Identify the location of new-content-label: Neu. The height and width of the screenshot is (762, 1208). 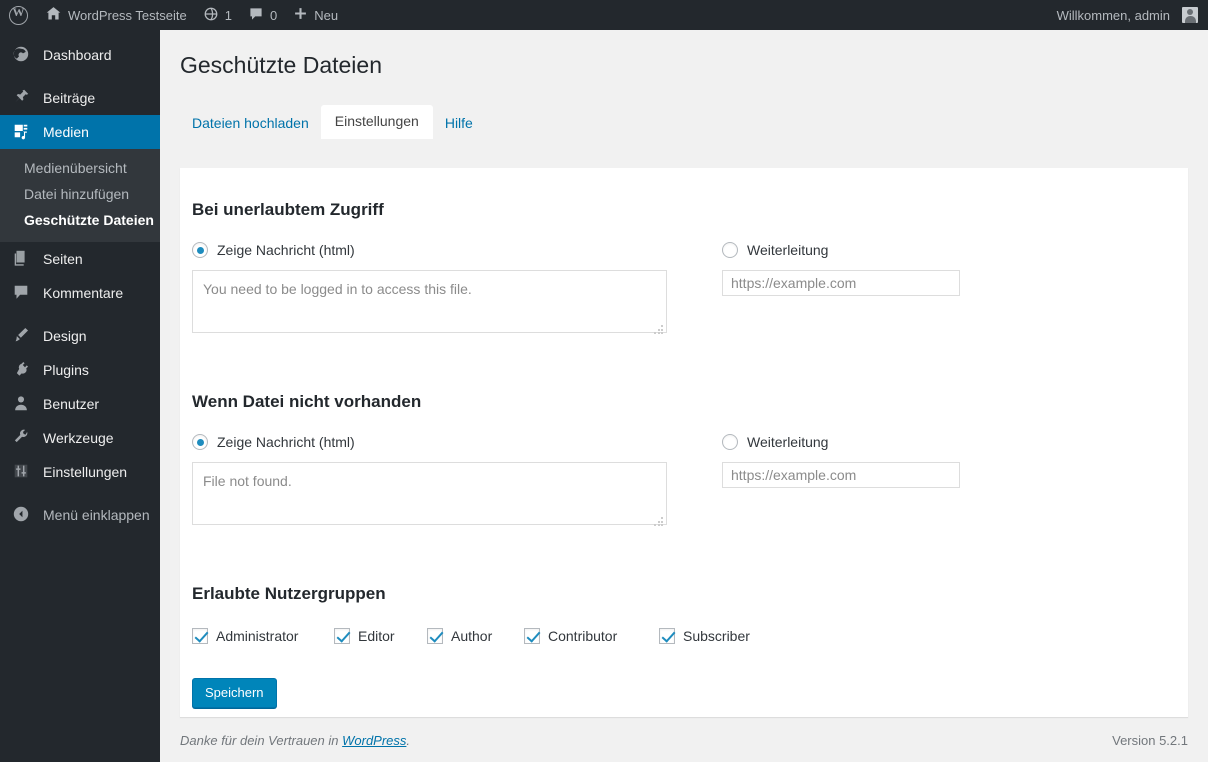
(326, 15).